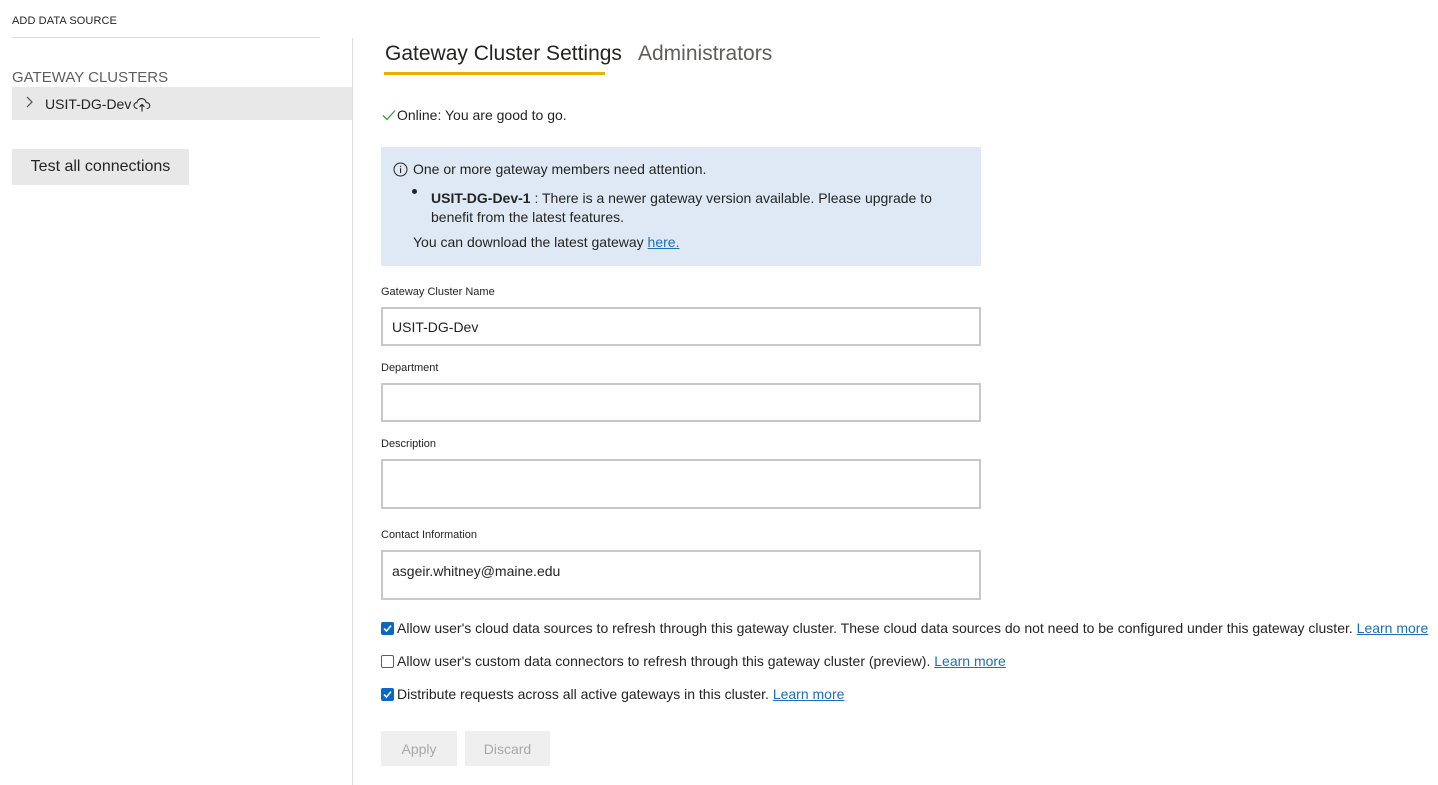 This screenshot has width=1438, height=785. I want to click on cloud-upload-icon, so click(142, 105).